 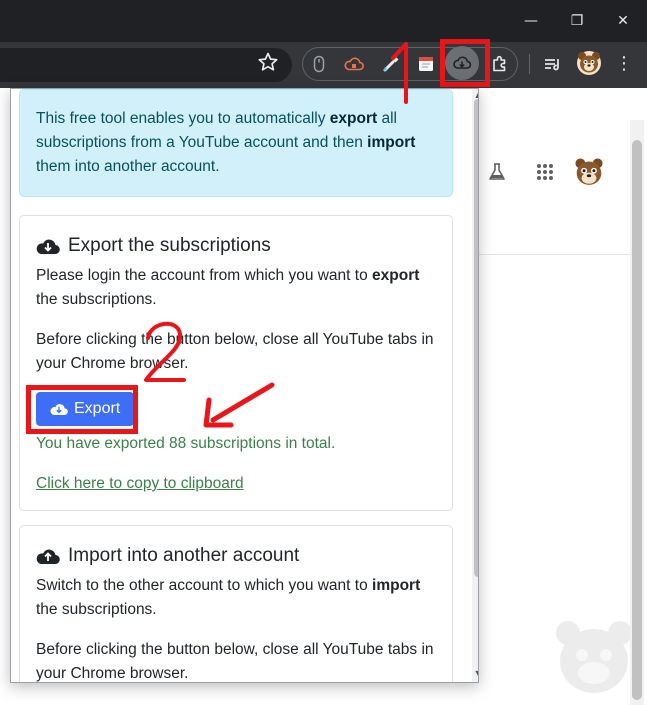 I want to click on annotation-arrow-line, so click(x=242, y=402).